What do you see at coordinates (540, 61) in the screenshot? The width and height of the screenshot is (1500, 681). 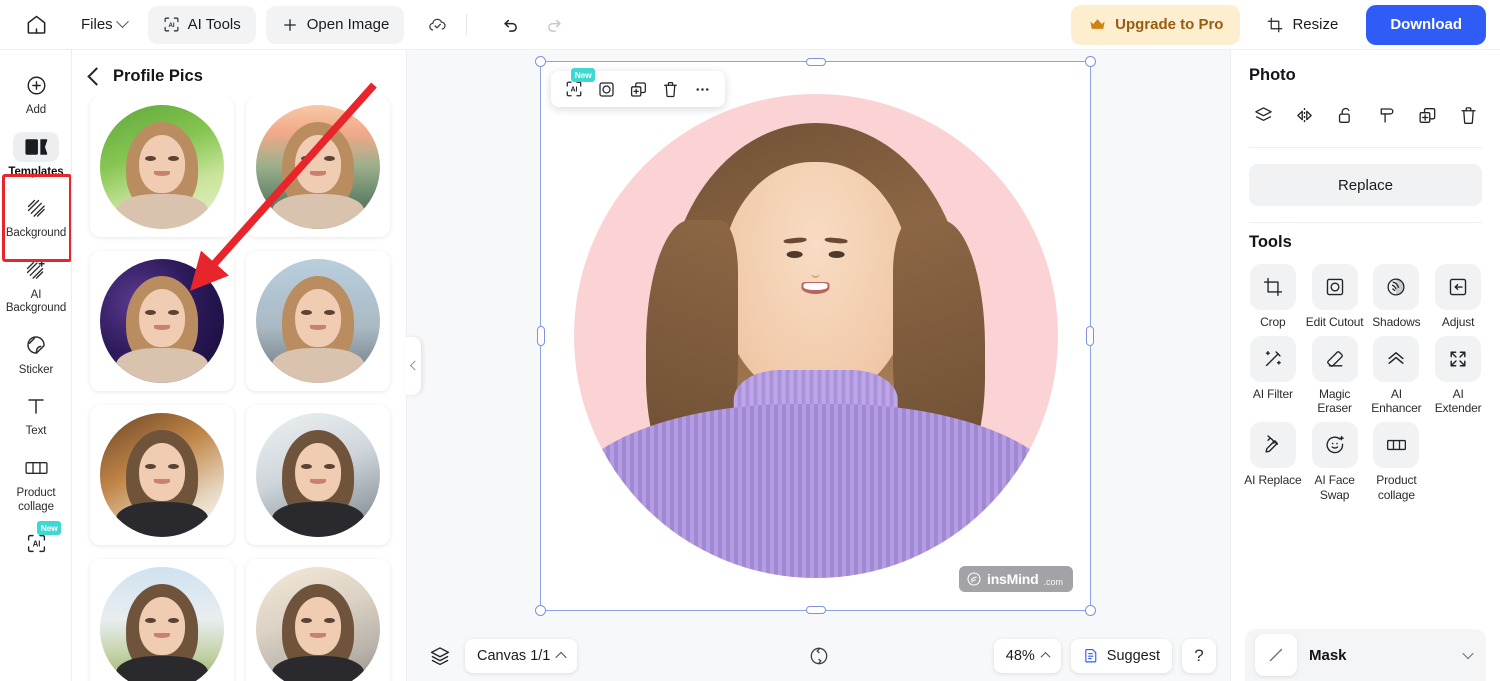 I see `resize-handle-top-left` at bounding box center [540, 61].